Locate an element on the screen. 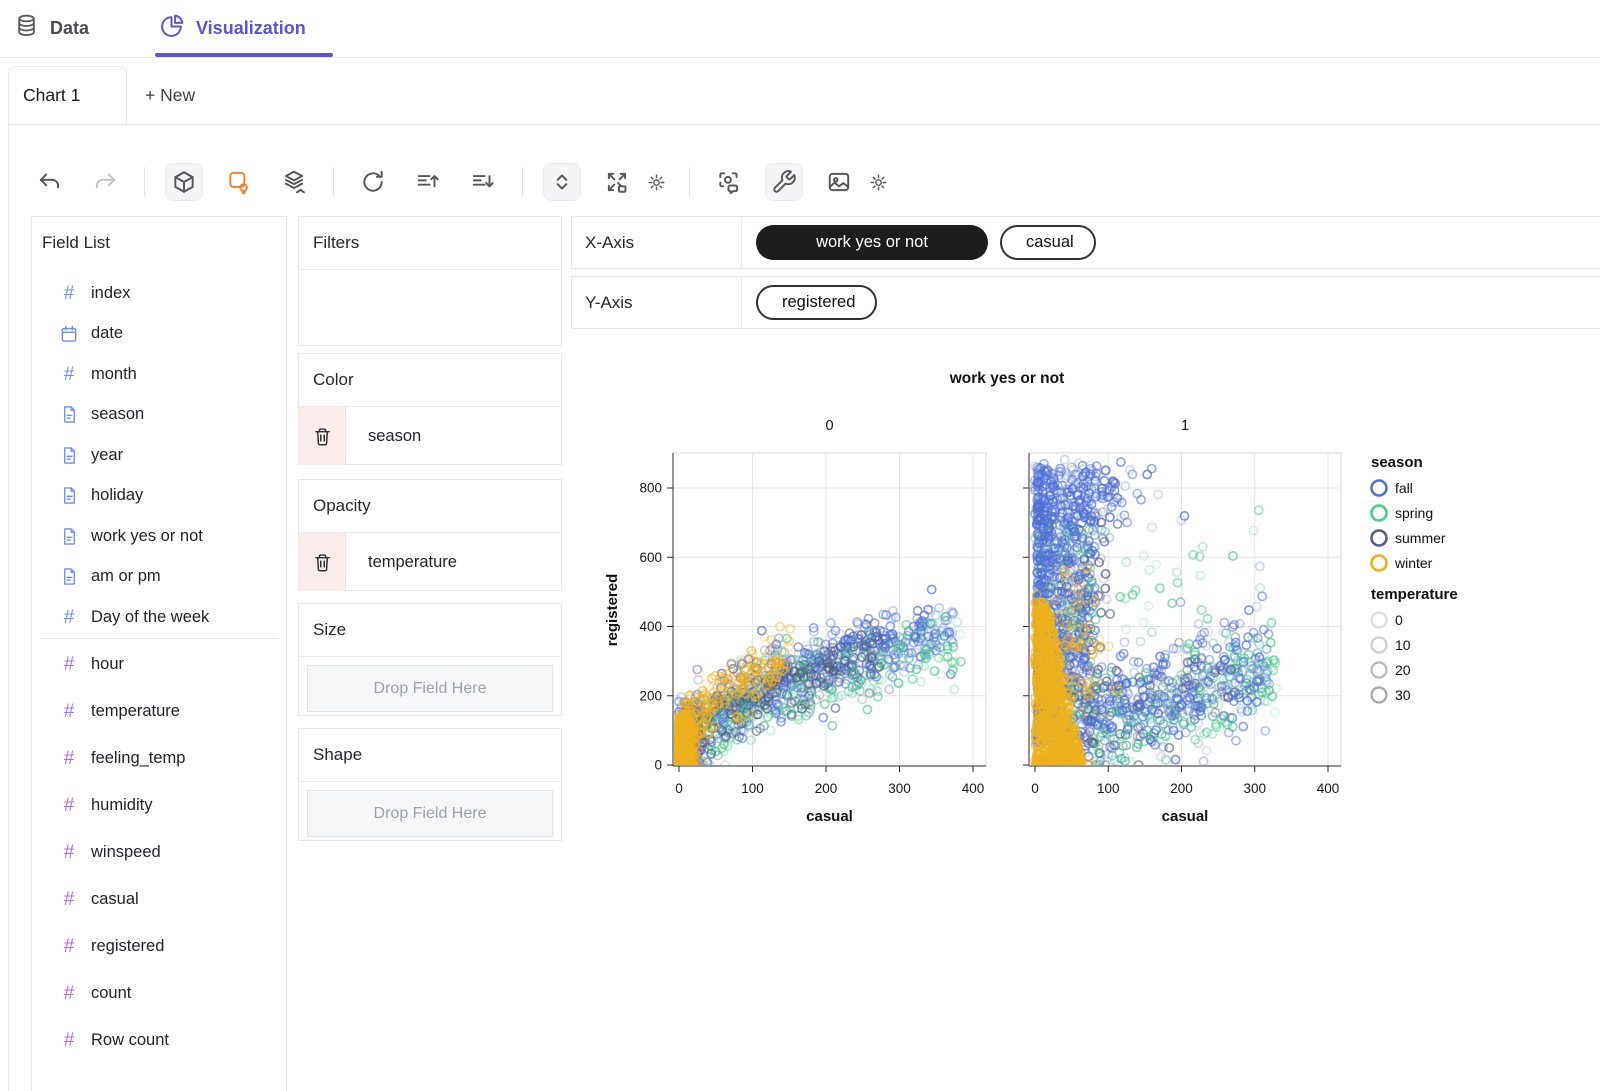 The height and width of the screenshot is (1091, 1600). x-axis-field-pill: work yes or not is located at coordinates (872, 242).